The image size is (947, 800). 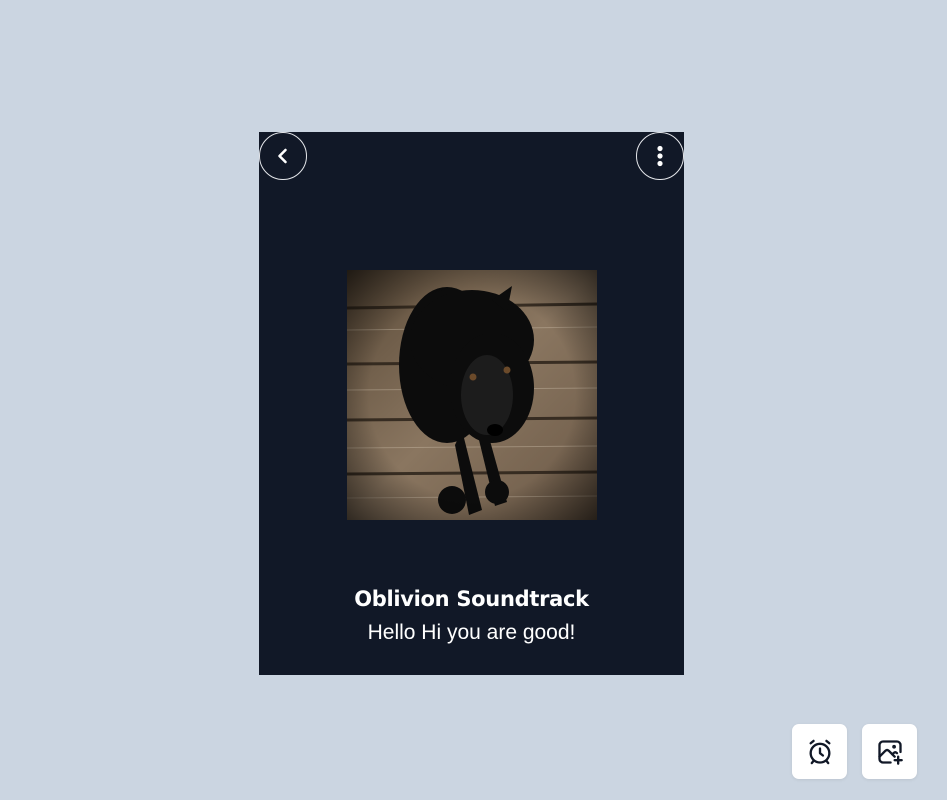 I want to click on chevron-left-icon, so click(x=282, y=156).